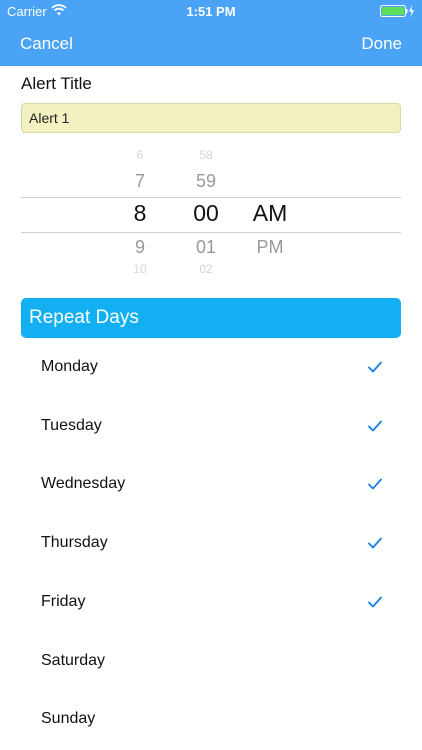 This screenshot has height=750, width=422. What do you see at coordinates (206, 181) in the screenshot?
I see `picker-minute-option: 59` at bounding box center [206, 181].